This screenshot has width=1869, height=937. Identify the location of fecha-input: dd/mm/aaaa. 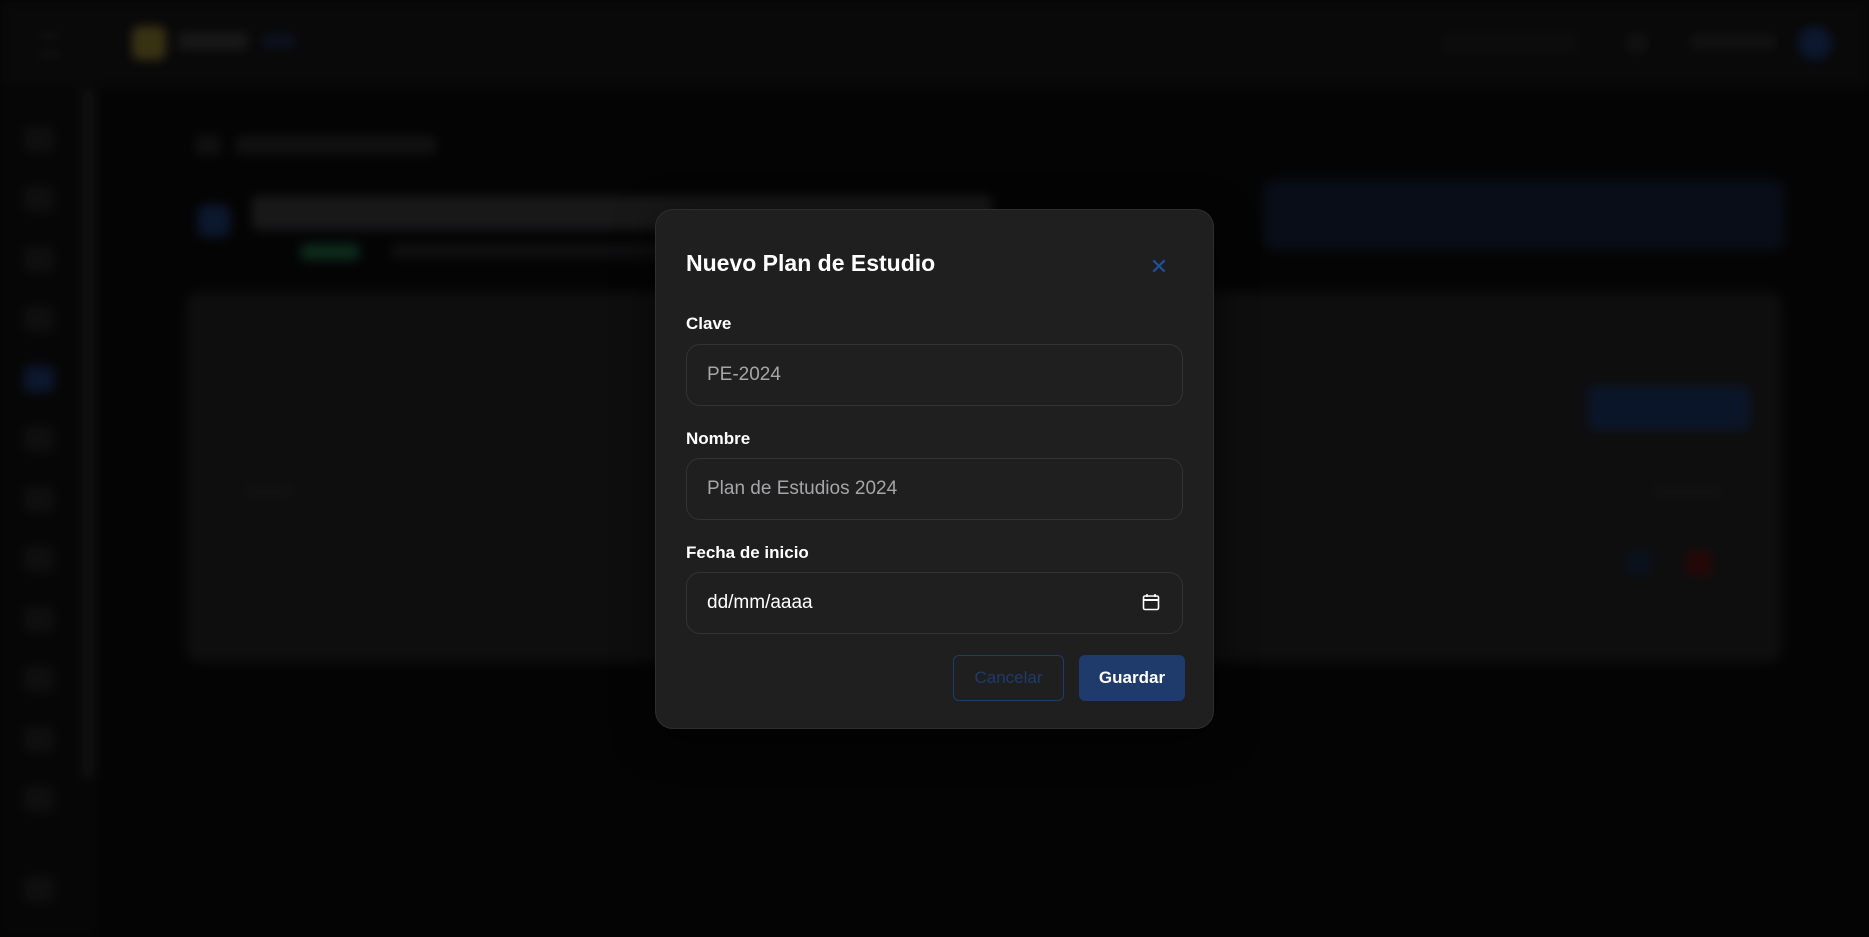
(934, 603).